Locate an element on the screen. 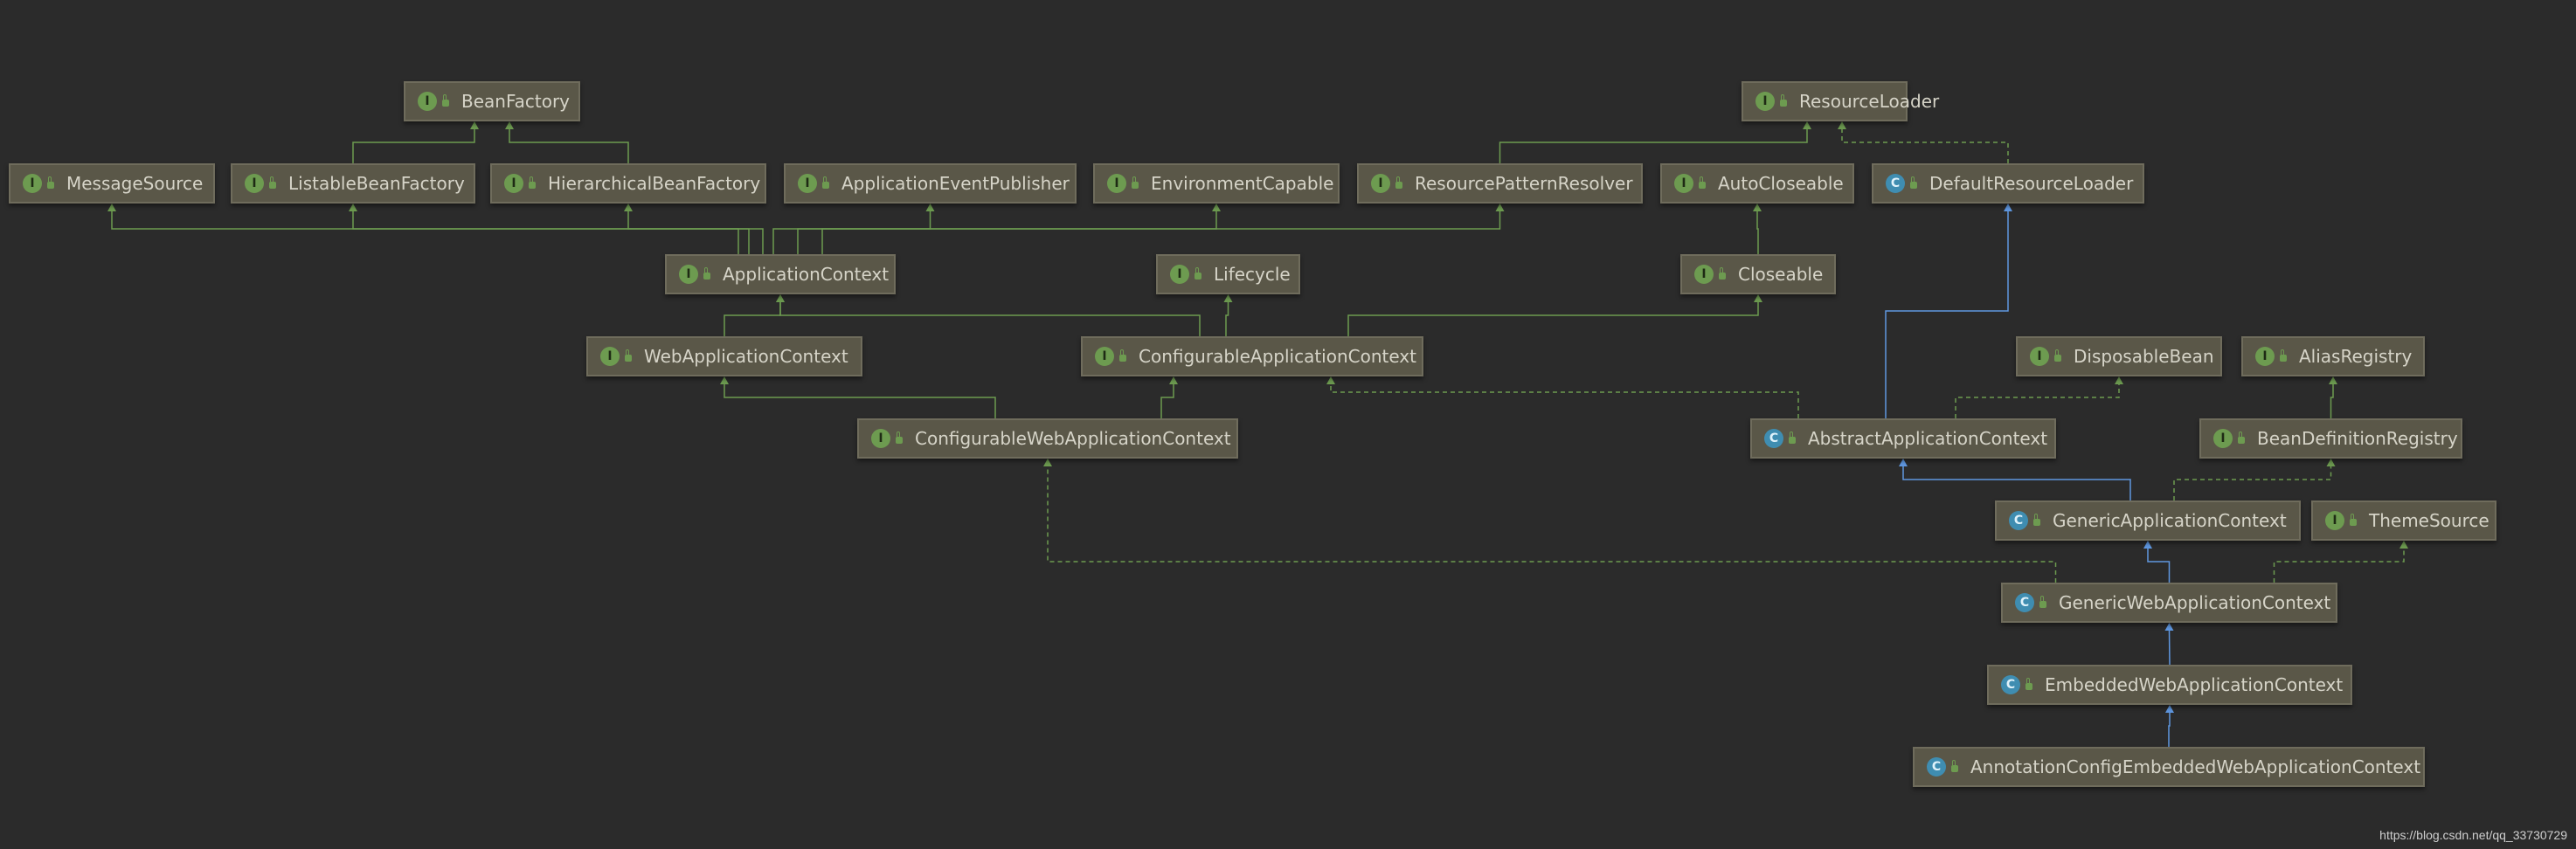  node-generic-application-context: C GenericApplicationContext is located at coordinates (2148, 520).